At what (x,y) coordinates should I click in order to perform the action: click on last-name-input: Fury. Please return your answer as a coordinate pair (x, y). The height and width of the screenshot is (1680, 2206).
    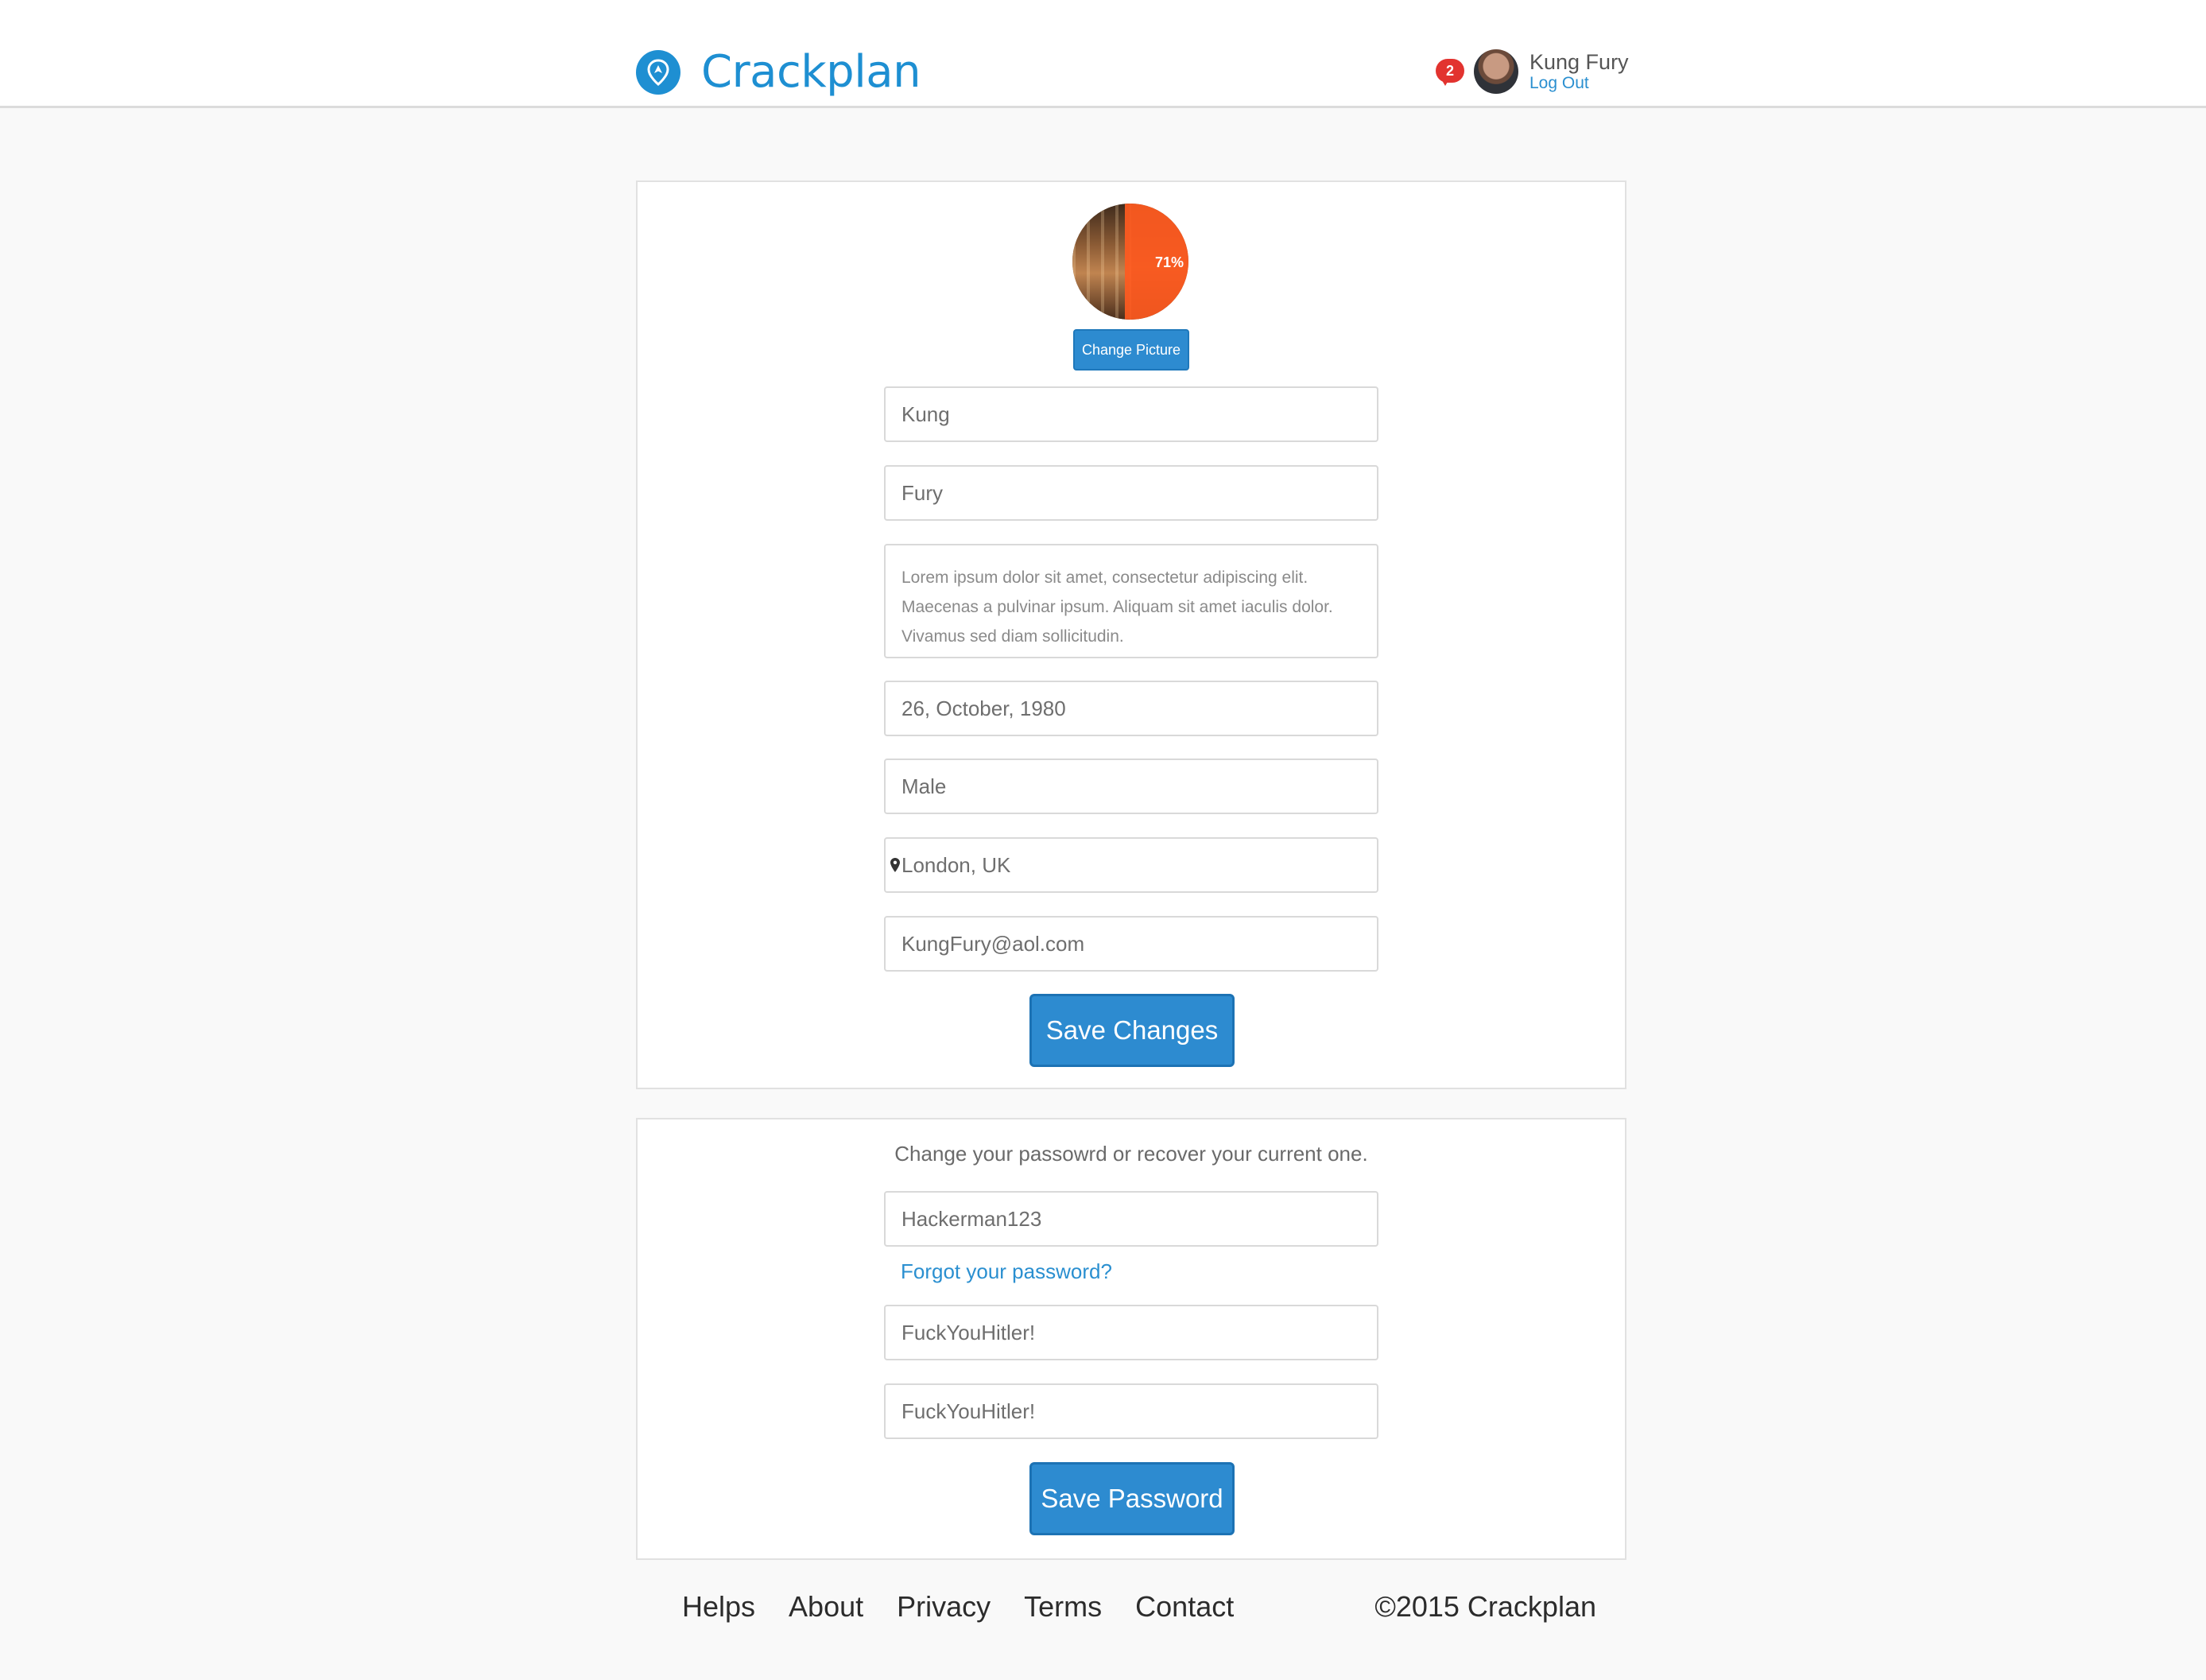
    Looking at the image, I should click on (1131, 493).